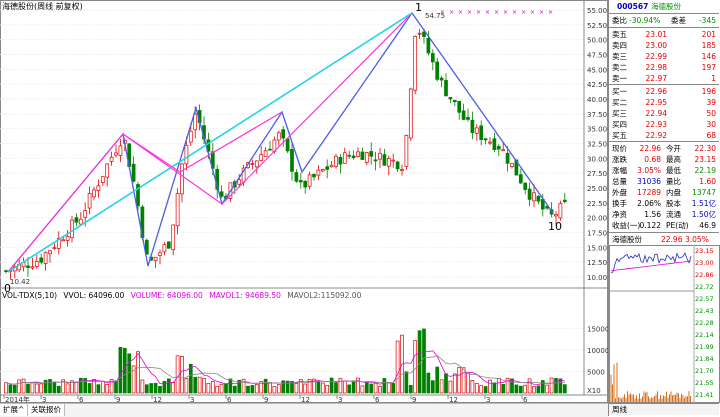  Describe the element at coordinates (619, 409) in the screenshot. I see `period-label: 周线` at that location.